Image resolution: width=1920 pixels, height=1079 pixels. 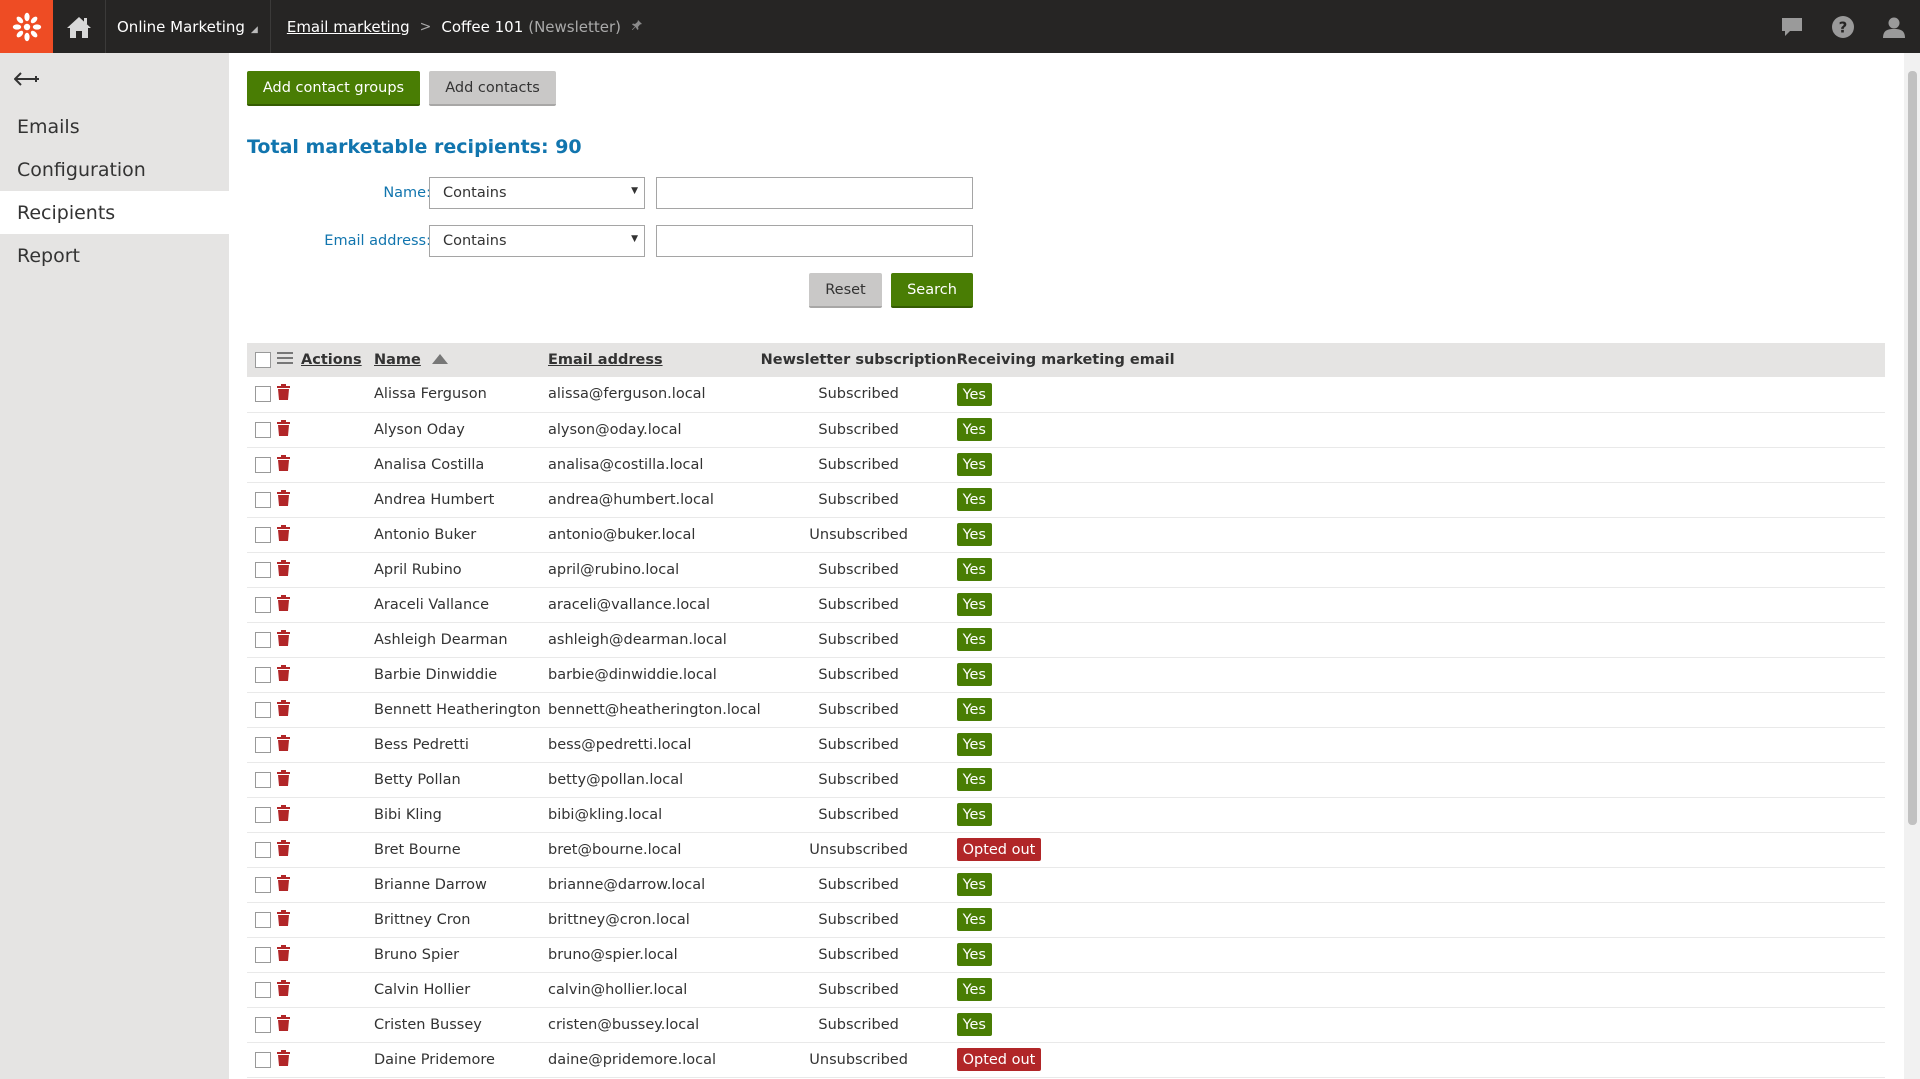 What do you see at coordinates (814, 241) in the screenshot?
I see `email-filter-input` at bounding box center [814, 241].